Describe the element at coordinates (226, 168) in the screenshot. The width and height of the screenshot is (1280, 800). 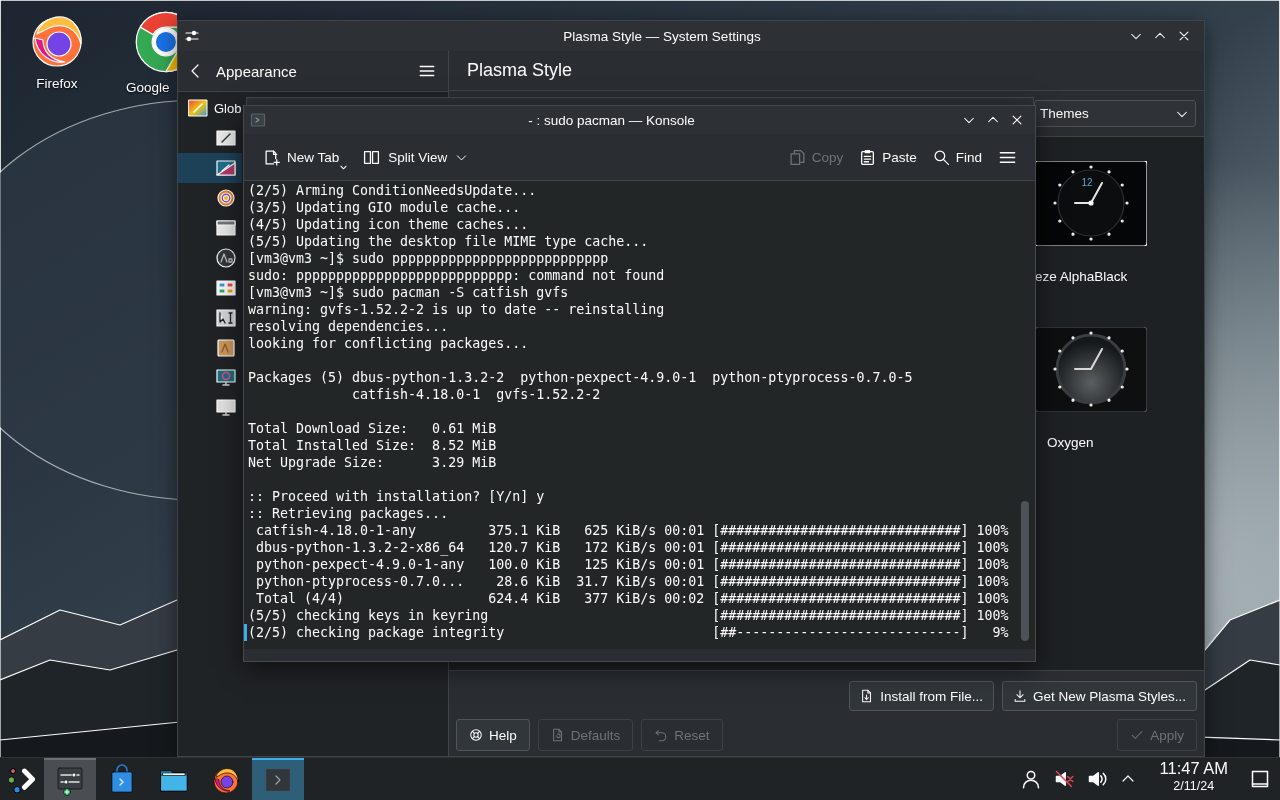
I see `plasma-style-icon` at that location.